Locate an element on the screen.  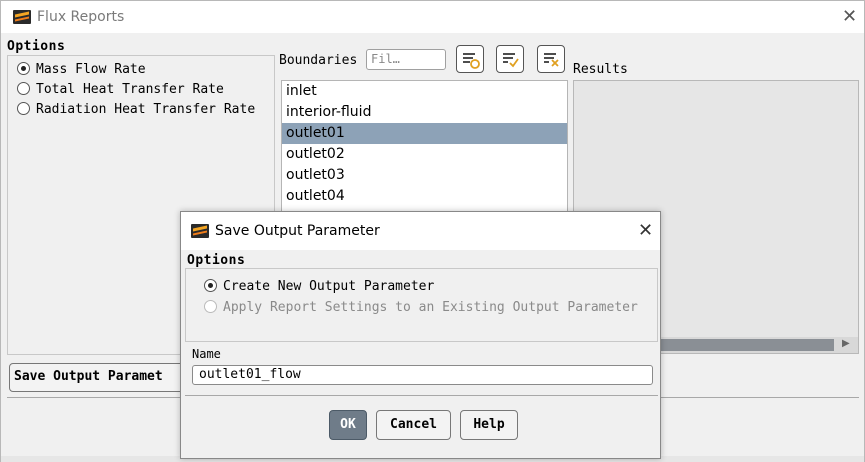
list-clear-icon is located at coordinates (551, 60).